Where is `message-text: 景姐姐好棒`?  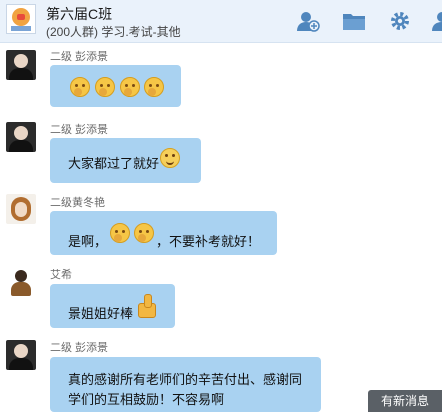 message-text: 景姐姐好棒 is located at coordinates (101, 313).